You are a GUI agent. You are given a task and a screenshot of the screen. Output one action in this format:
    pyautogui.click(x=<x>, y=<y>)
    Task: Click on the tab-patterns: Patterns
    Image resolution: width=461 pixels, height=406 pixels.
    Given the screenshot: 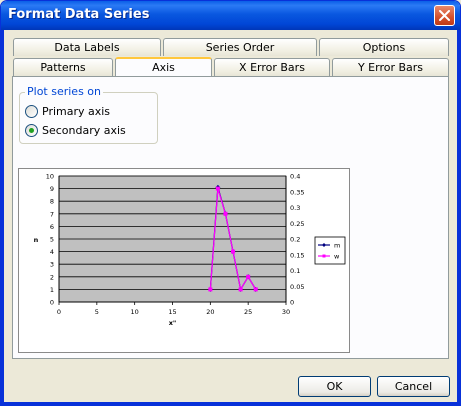 What is the action you would take?
    pyautogui.click(x=63, y=67)
    